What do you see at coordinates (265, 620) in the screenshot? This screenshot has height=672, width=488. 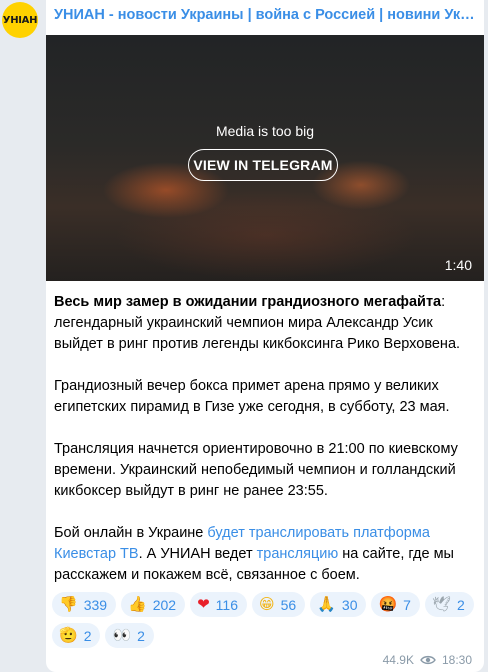 I see `reactions-bar: 👎 339 👍 202 ❤ 116 😁 56 🙏 30 🤬 7 🕊 2 🫡 2 👀 2` at bounding box center [265, 620].